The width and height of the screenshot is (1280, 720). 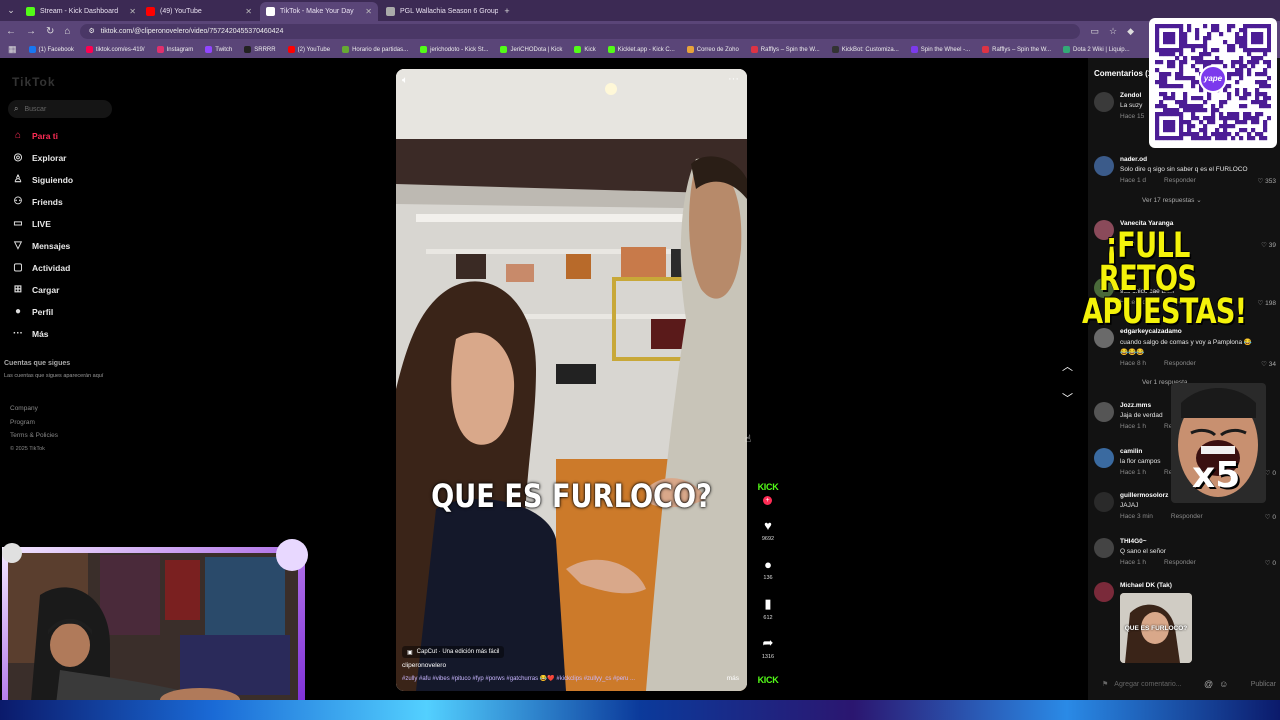 What do you see at coordinates (1067, 366) in the screenshot?
I see `previous-video-icon: ︿` at bounding box center [1067, 366].